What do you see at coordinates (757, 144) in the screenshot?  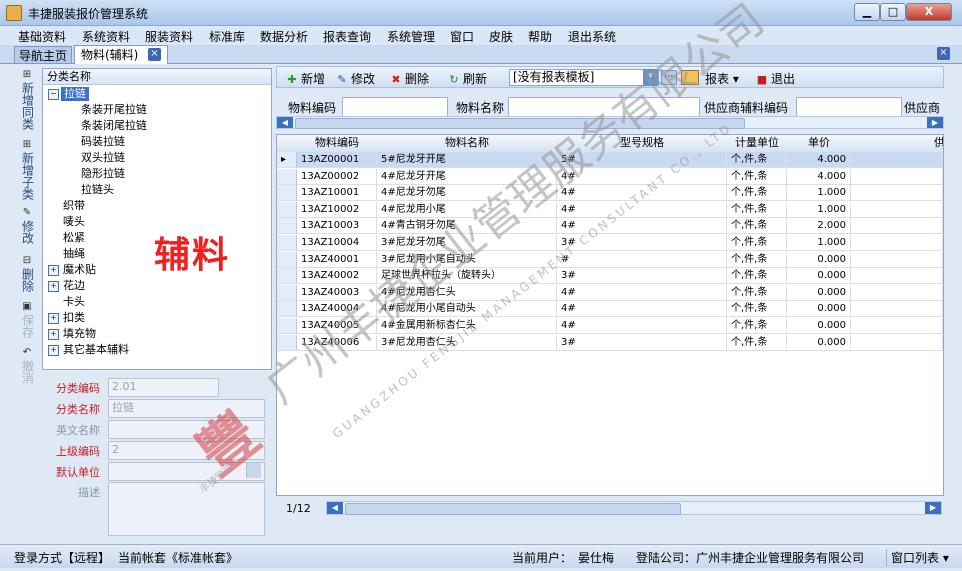 I see `column-header: 计量单位` at bounding box center [757, 144].